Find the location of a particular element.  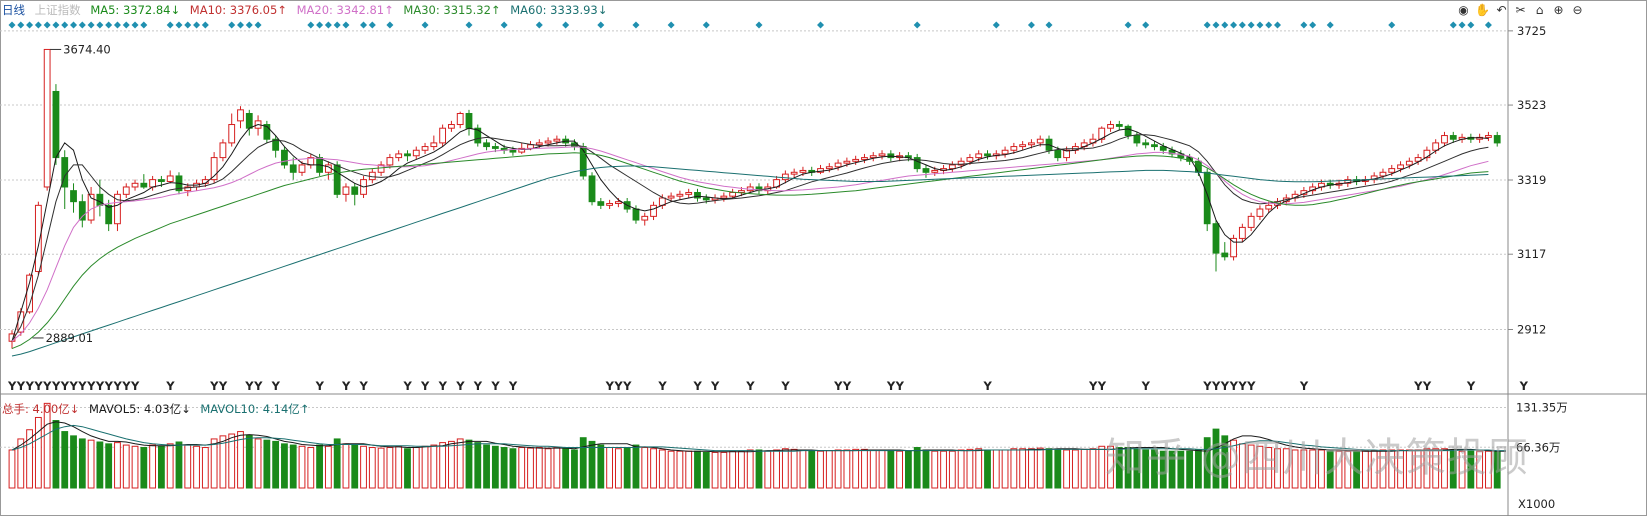

lock-icon: ⌂ is located at coordinates (1539, 10).